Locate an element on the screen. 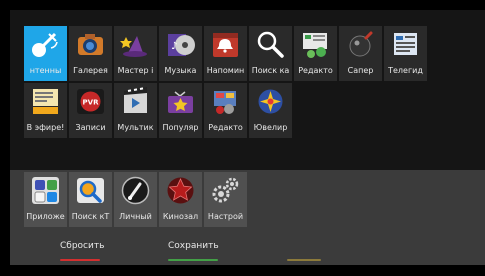 This screenshot has width=485, height=276. pvr-icon: PVR is located at coordinates (90, 101).